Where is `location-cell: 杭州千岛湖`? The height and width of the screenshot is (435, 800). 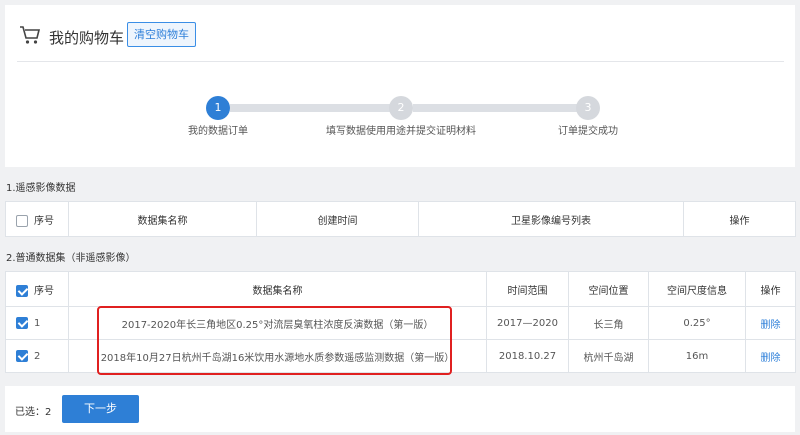 location-cell: 杭州千岛湖 is located at coordinates (608, 356).